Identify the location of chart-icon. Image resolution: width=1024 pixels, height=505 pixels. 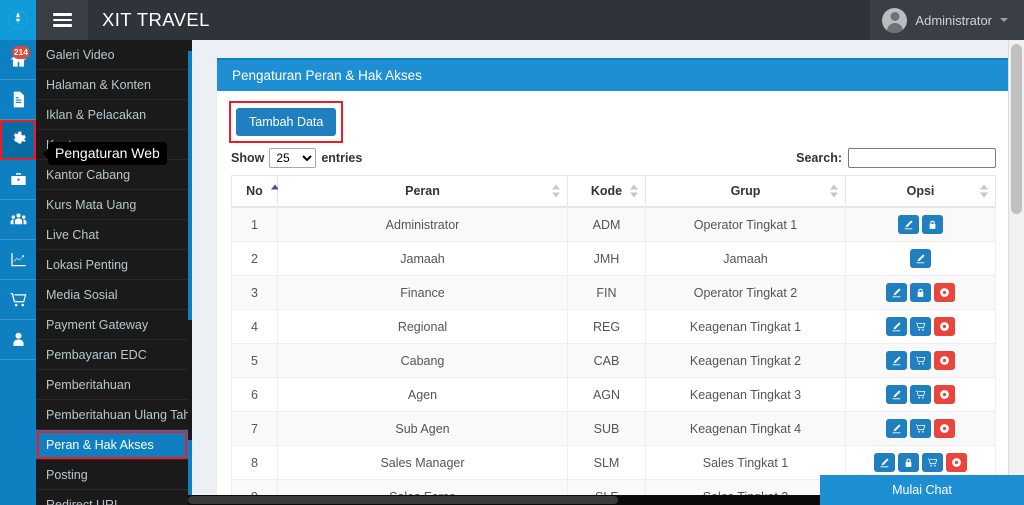
(18, 260).